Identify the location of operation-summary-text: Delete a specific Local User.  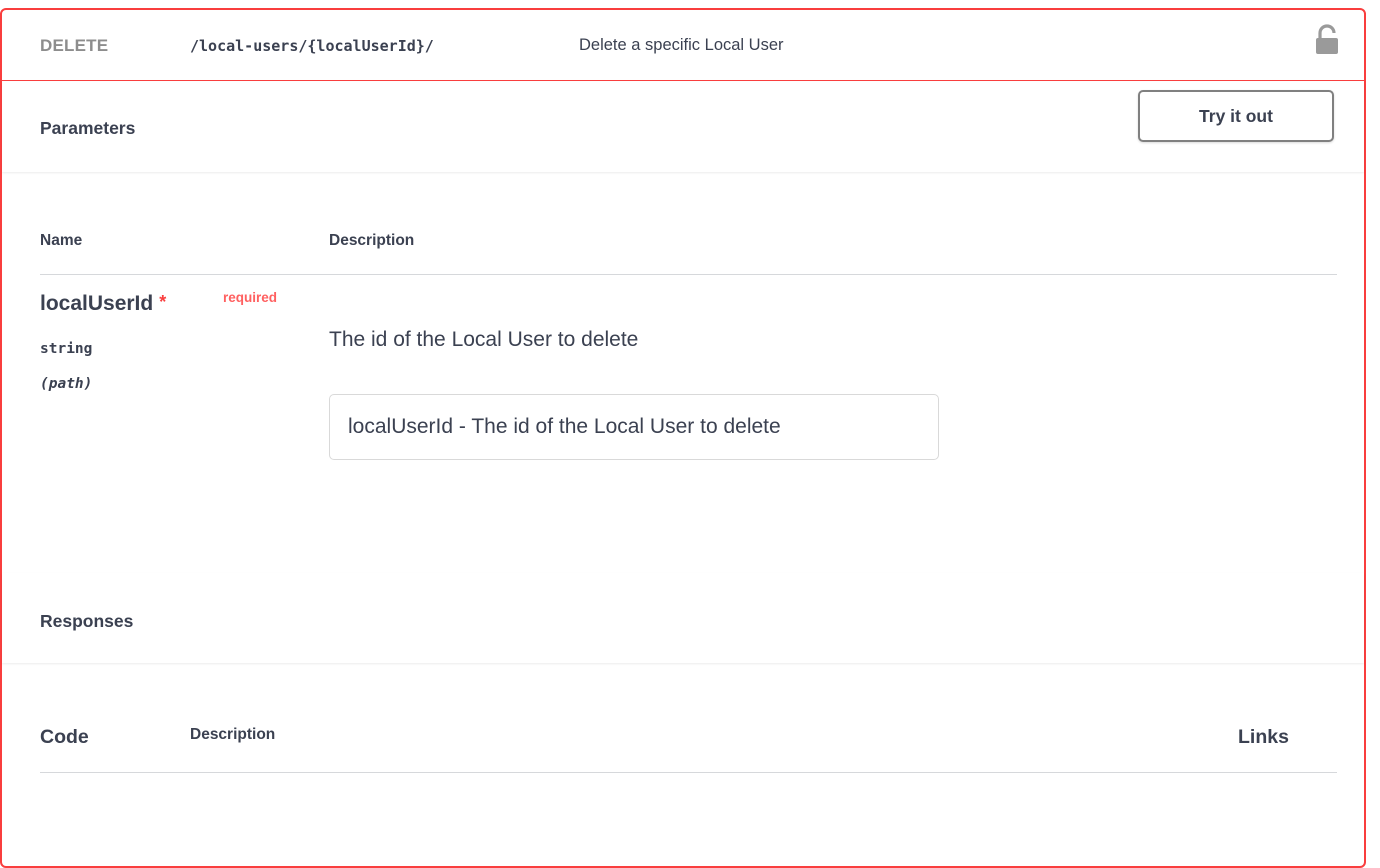
(681, 45).